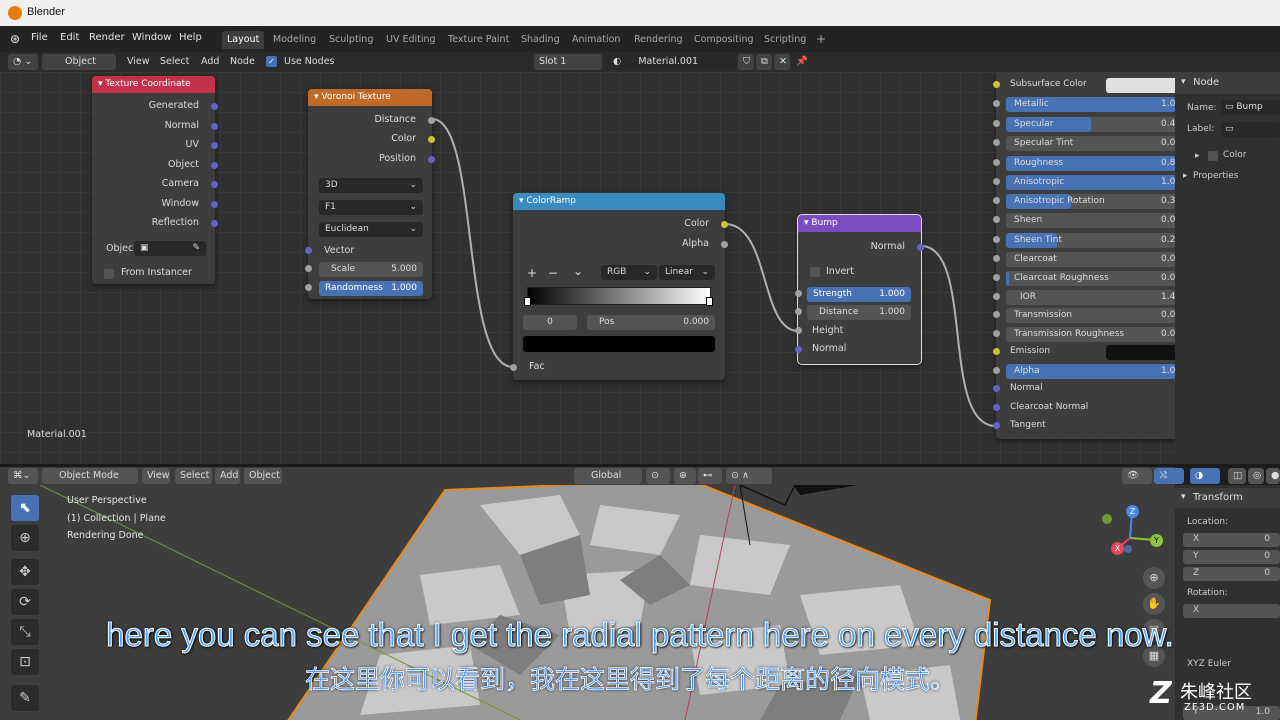 The width and height of the screenshot is (1280, 720). What do you see at coordinates (540, 40) in the screenshot?
I see `tab-shading: Shading` at bounding box center [540, 40].